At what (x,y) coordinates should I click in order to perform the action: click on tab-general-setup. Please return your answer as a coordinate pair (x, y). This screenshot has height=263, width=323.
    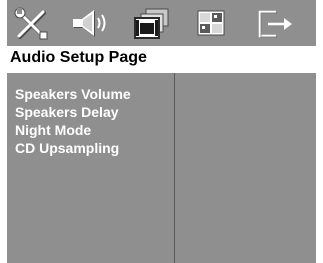
    Looking at the image, I should click on (32, 23).